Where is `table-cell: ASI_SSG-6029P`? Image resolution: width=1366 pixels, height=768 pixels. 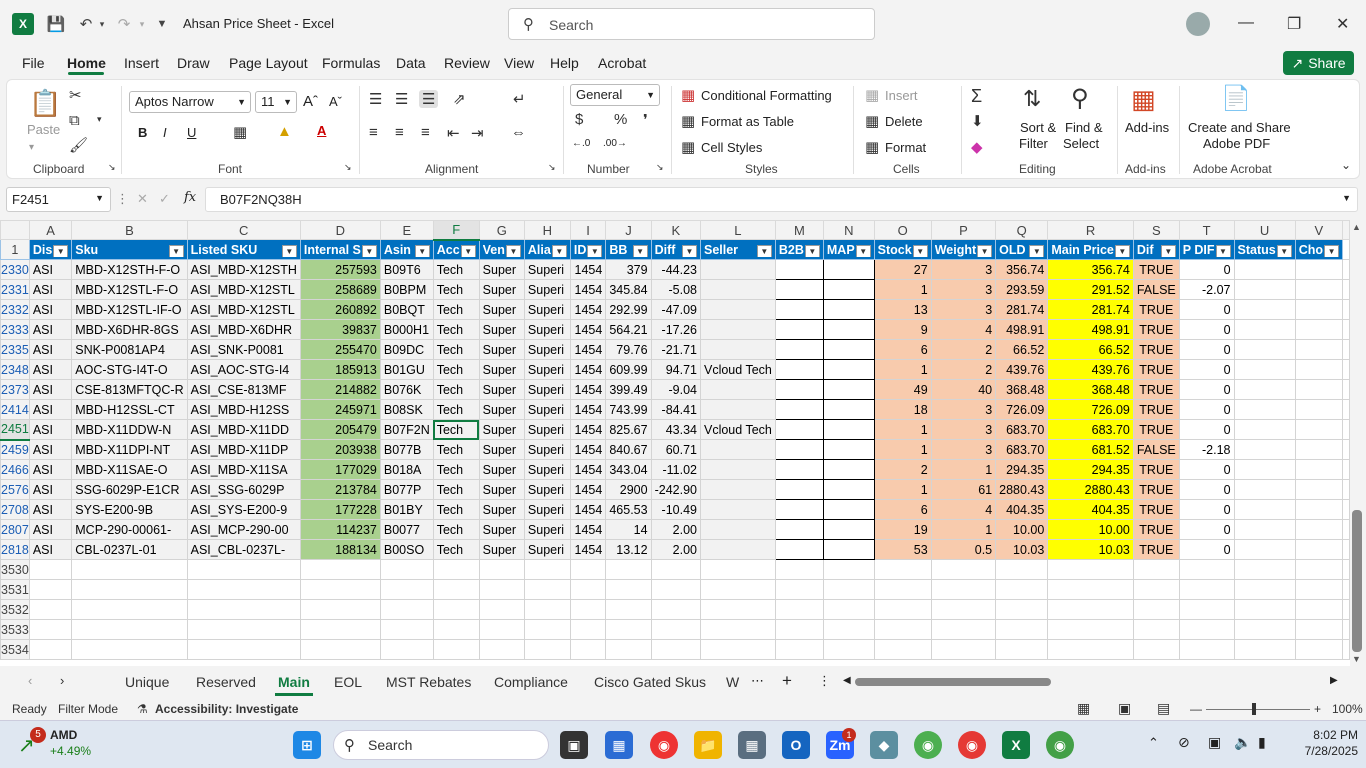
table-cell: ASI_SSG-6029P is located at coordinates (243, 489).